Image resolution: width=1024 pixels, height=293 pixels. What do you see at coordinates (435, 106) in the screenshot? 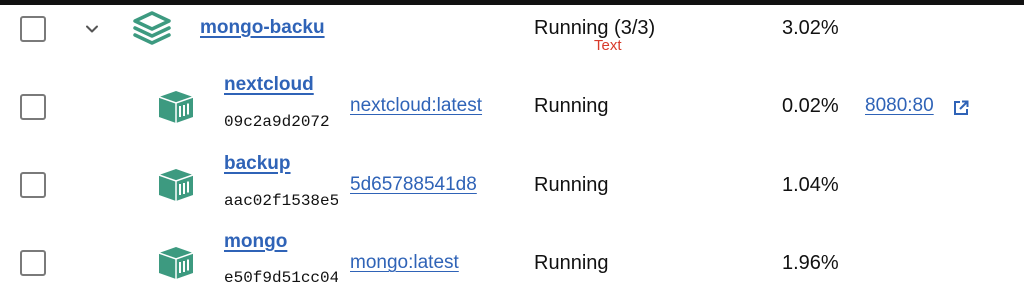
I see `container-image-link: nextcloud:latest` at bounding box center [435, 106].